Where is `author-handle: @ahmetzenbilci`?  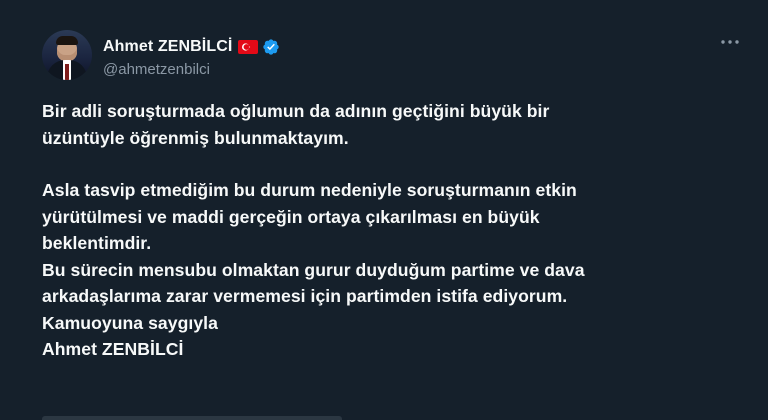 author-handle: @ahmetzenbilci is located at coordinates (191, 69).